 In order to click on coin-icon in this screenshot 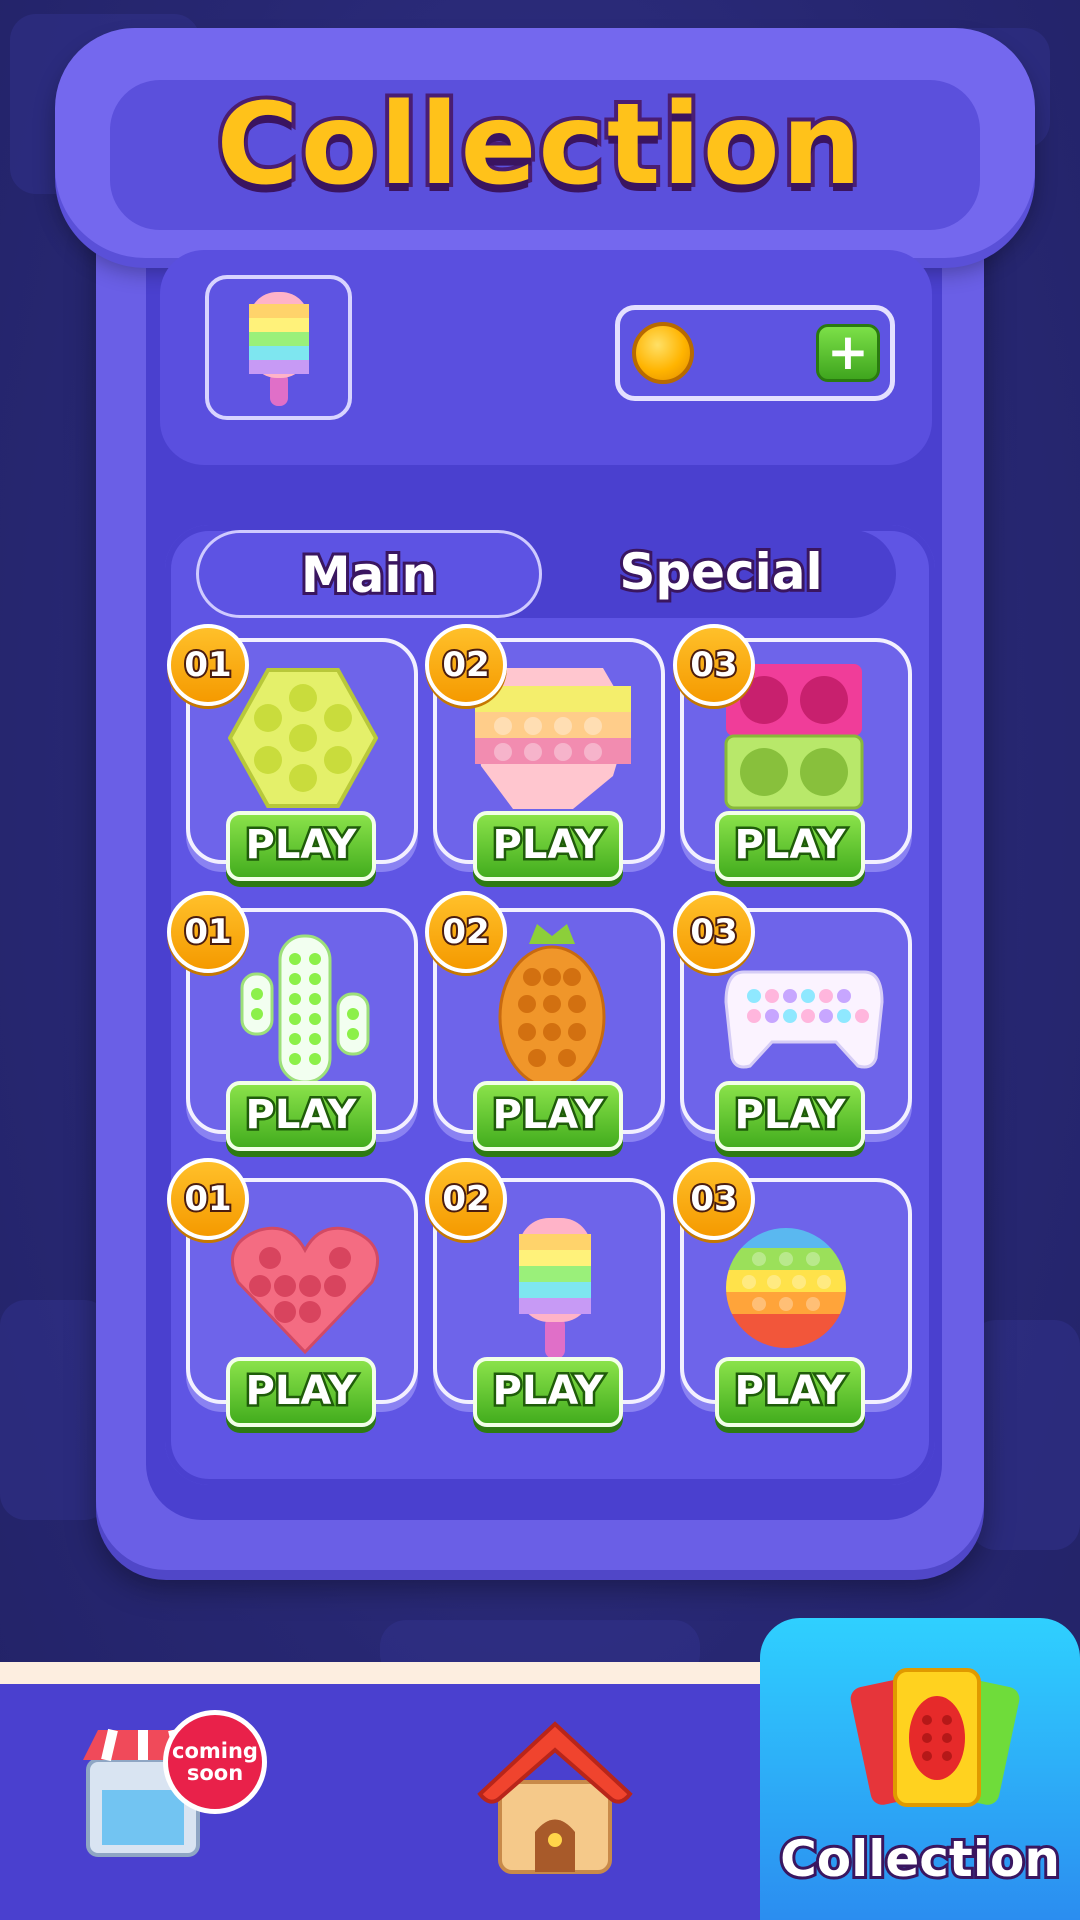, I will do `click(663, 353)`.